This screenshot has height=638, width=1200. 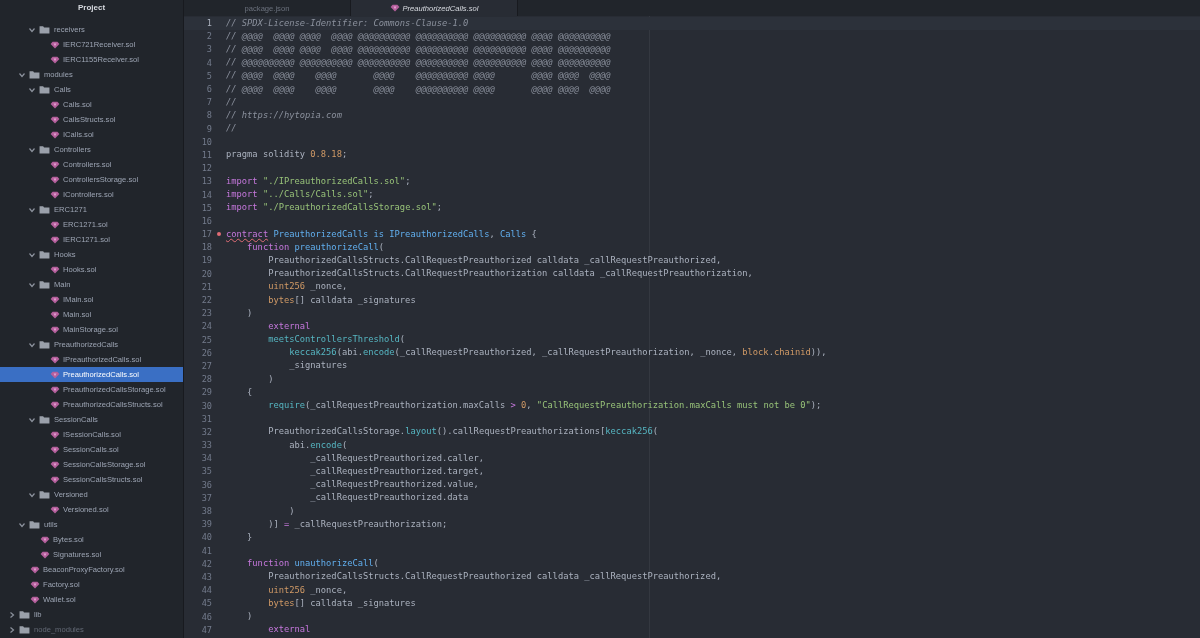 What do you see at coordinates (334, 208) in the screenshot?
I see `code-line: import "./PreauthorizedCallsStorage.sol";` at bounding box center [334, 208].